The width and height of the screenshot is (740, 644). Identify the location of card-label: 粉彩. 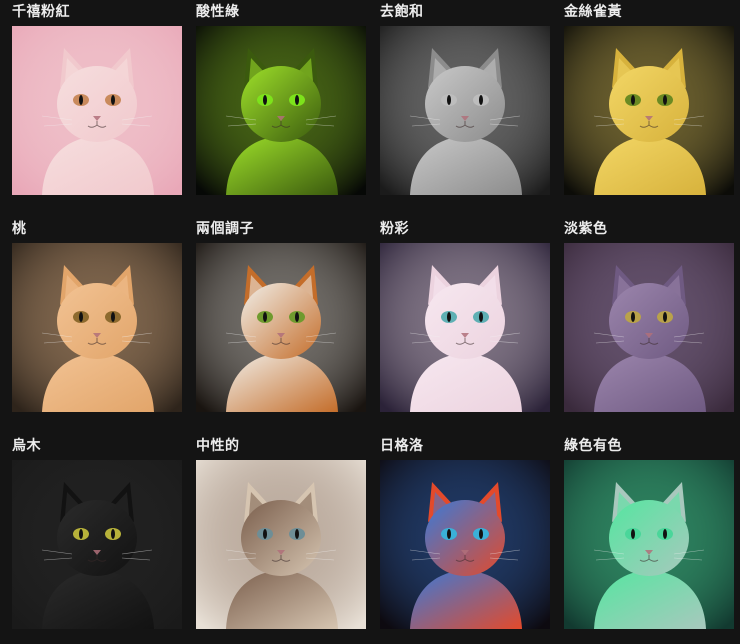
(394, 229).